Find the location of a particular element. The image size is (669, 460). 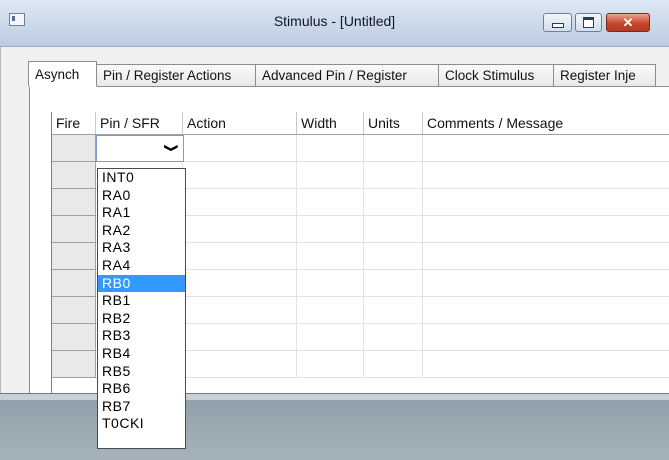

dropdown-option-t0cki: T0CKI is located at coordinates (141, 424).